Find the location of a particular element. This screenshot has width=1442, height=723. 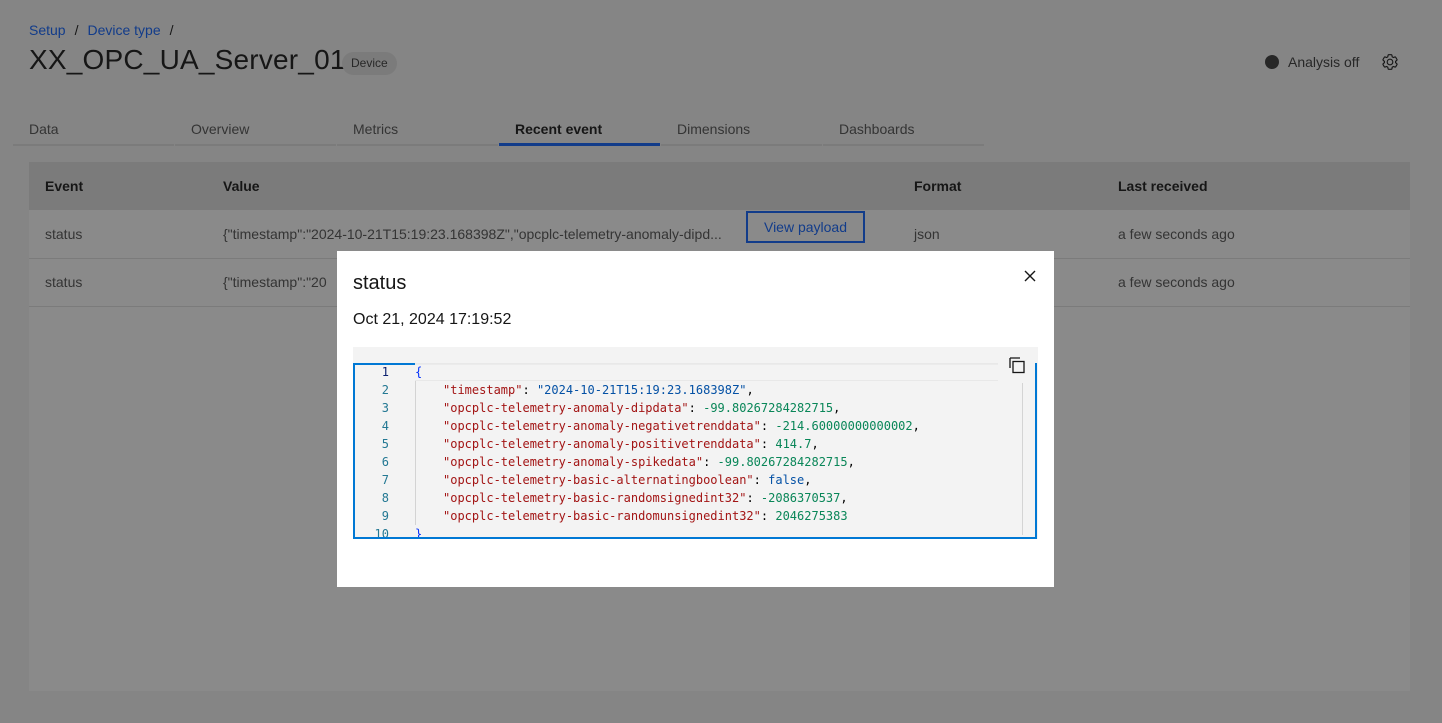

copy-icon is located at coordinates (1017, 366).